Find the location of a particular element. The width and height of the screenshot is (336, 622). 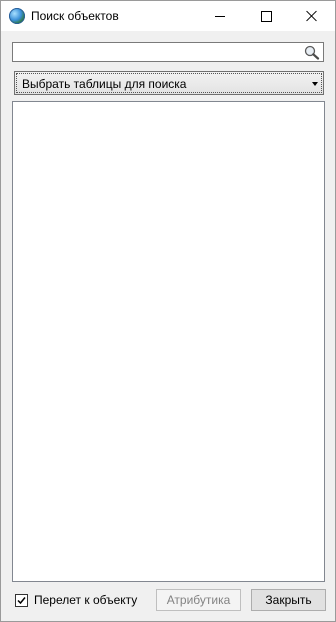

table-select-label: Выбрать таблицы для поиска is located at coordinates (104, 84).